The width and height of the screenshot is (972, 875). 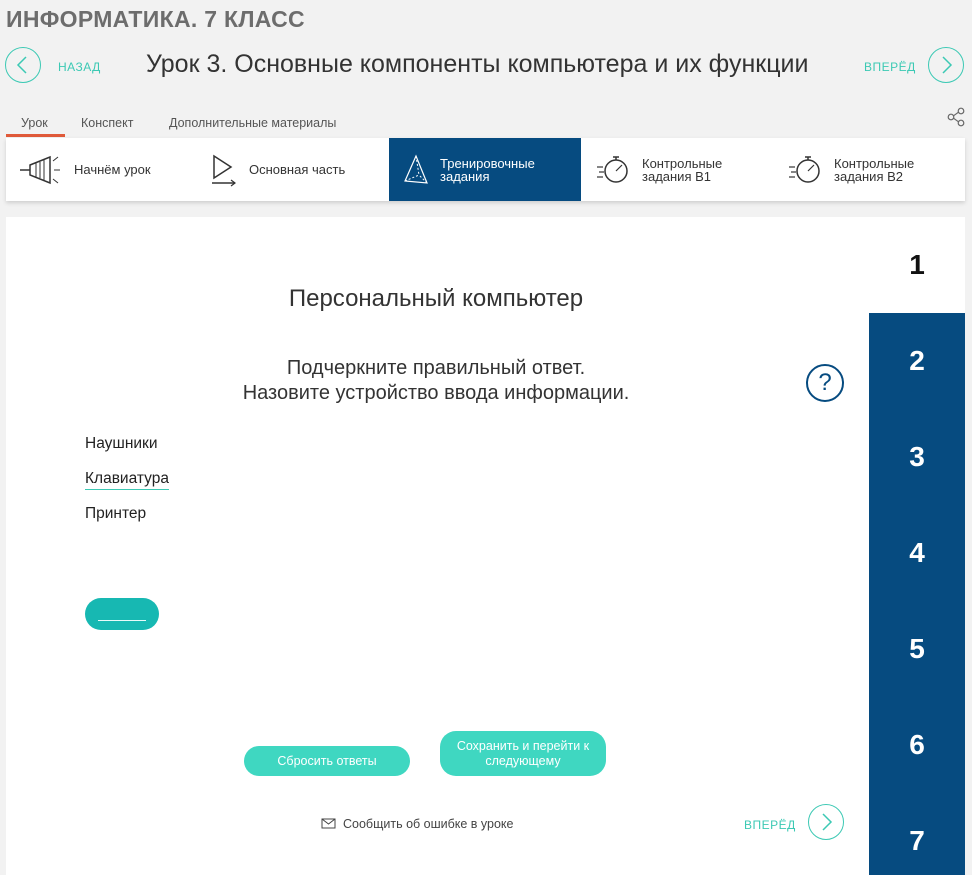 I want to click on report-error-label: Сообщить об ошибке в уроке, so click(x=428, y=824).